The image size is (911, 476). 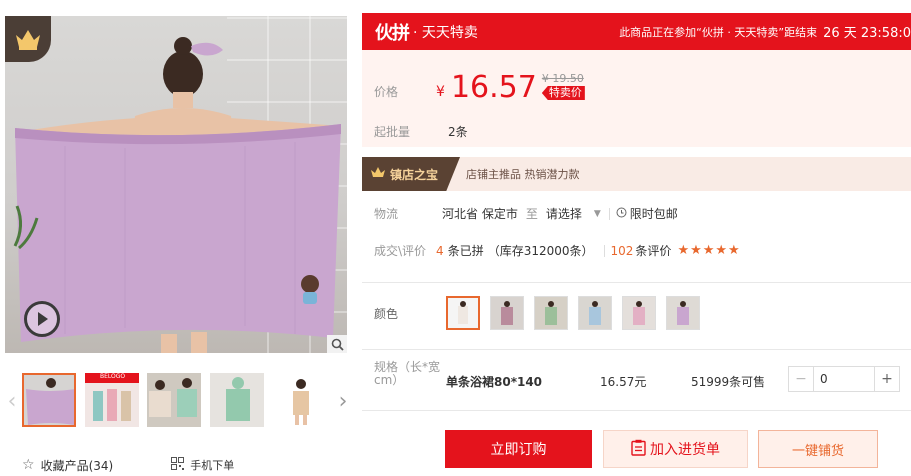 I want to click on mobile-order-link: 手机下单, so click(x=202, y=465).